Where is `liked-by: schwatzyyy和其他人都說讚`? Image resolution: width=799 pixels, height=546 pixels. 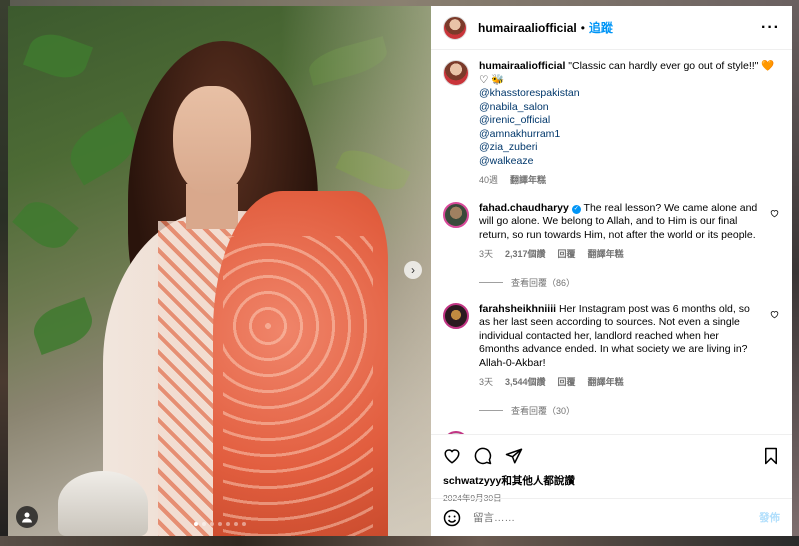 liked-by: schwatzyyy和其他人都說讚 is located at coordinates (611, 480).